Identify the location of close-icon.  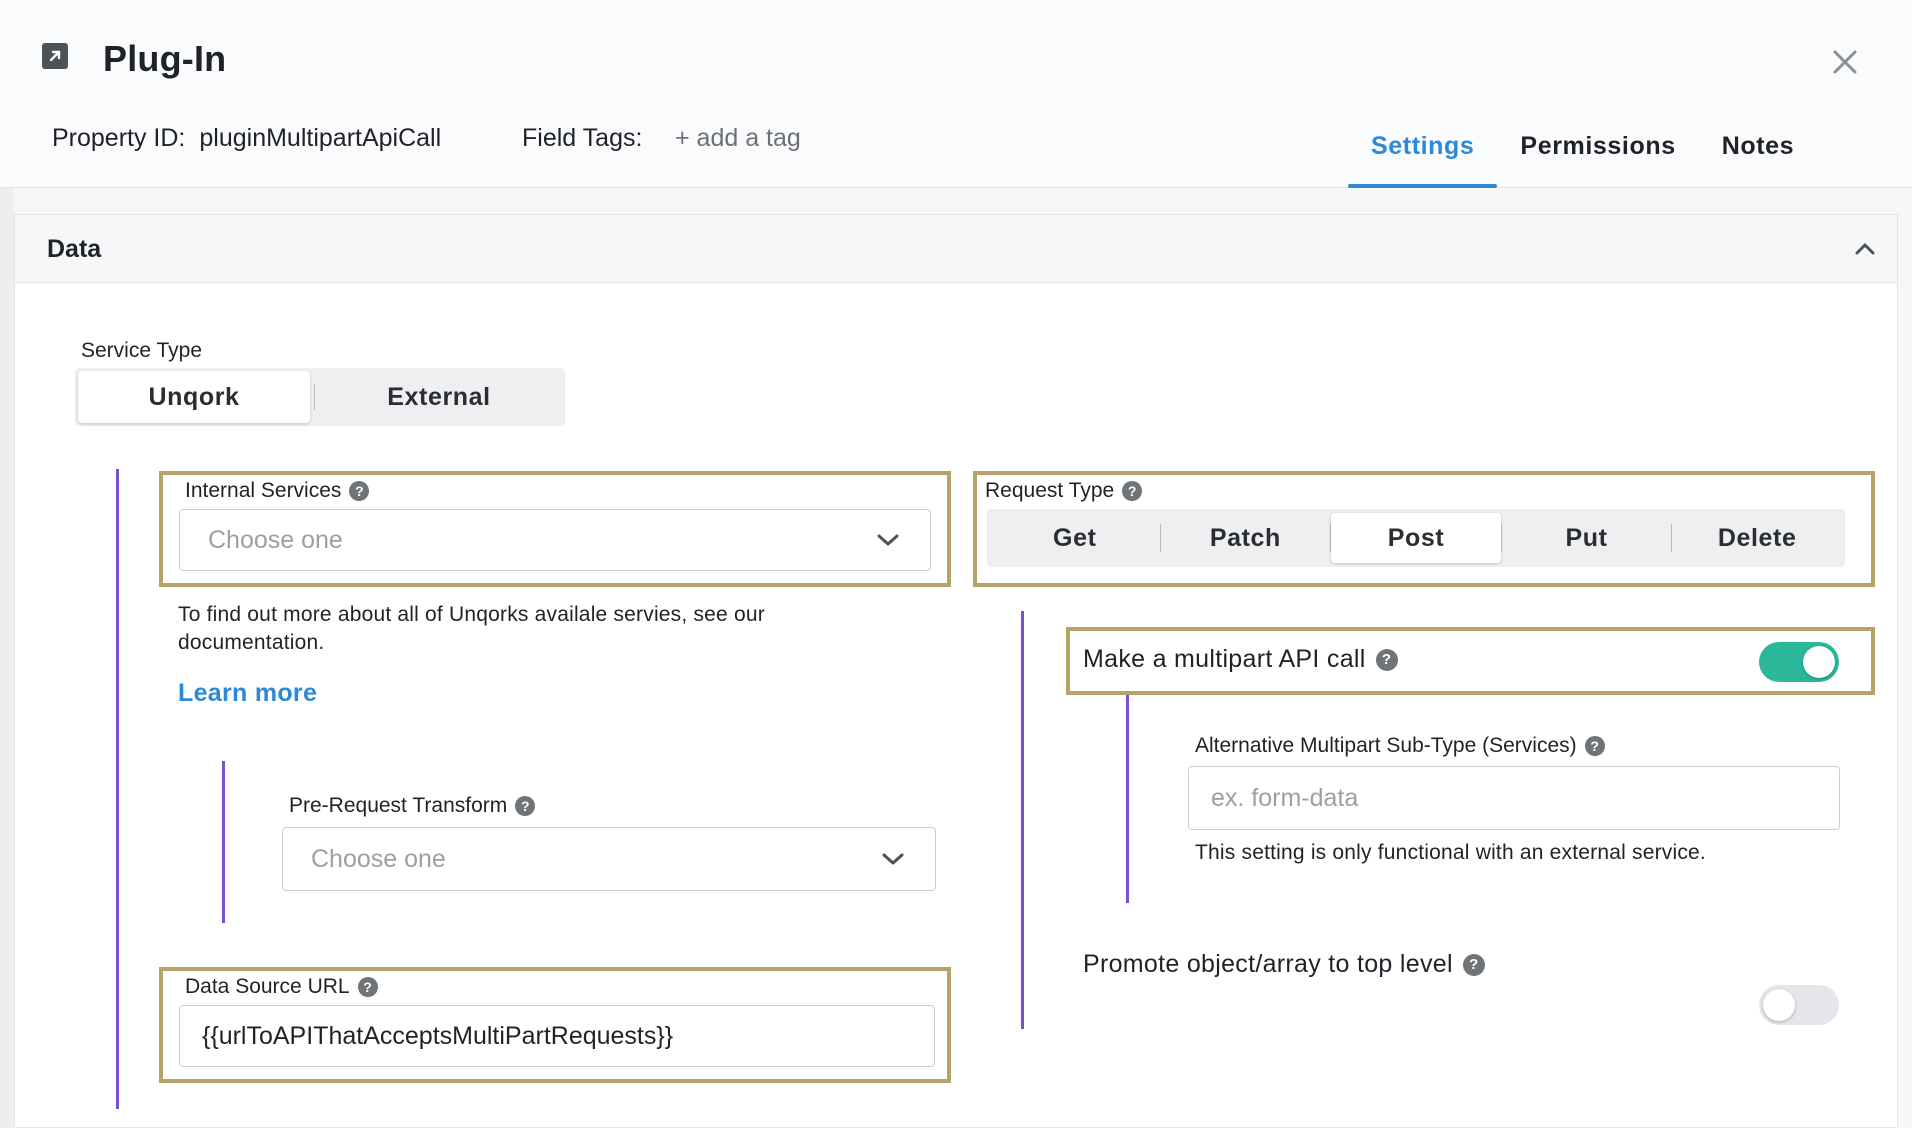
(1845, 62).